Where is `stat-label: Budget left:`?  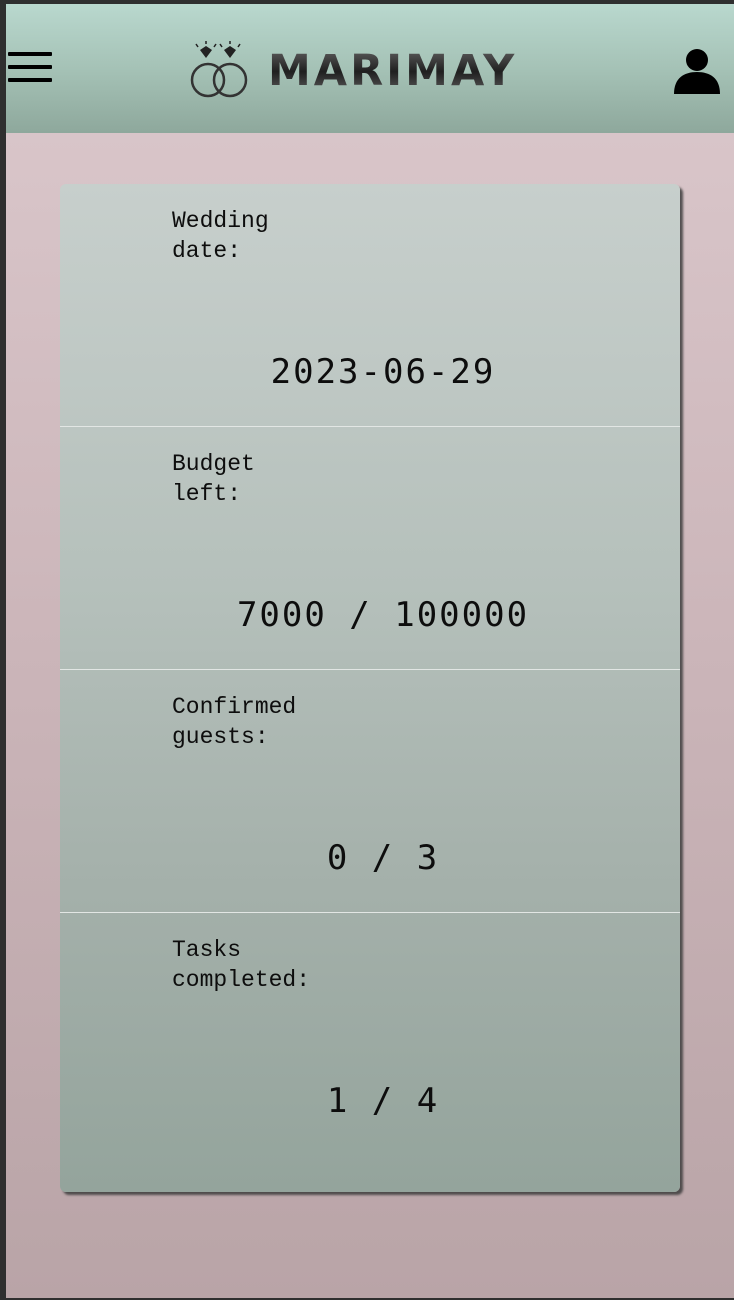
stat-label: Budget left: is located at coordinates (213, 479).